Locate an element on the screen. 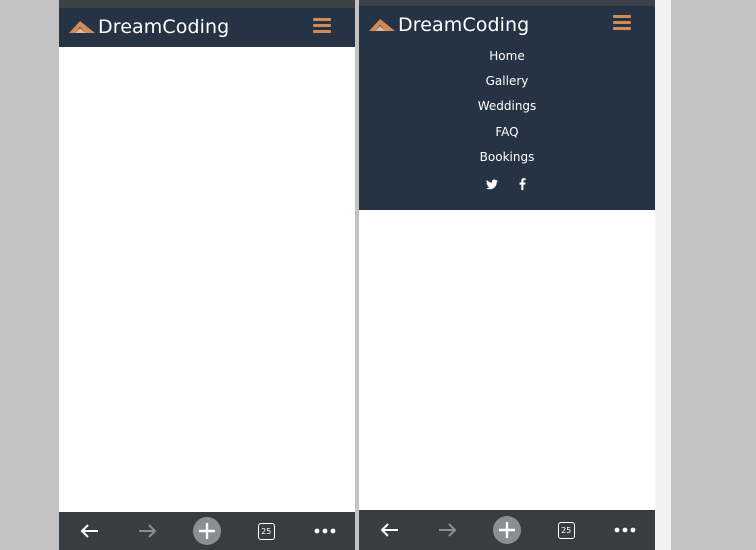  twitter-icon is located at coordinates (492, 184).